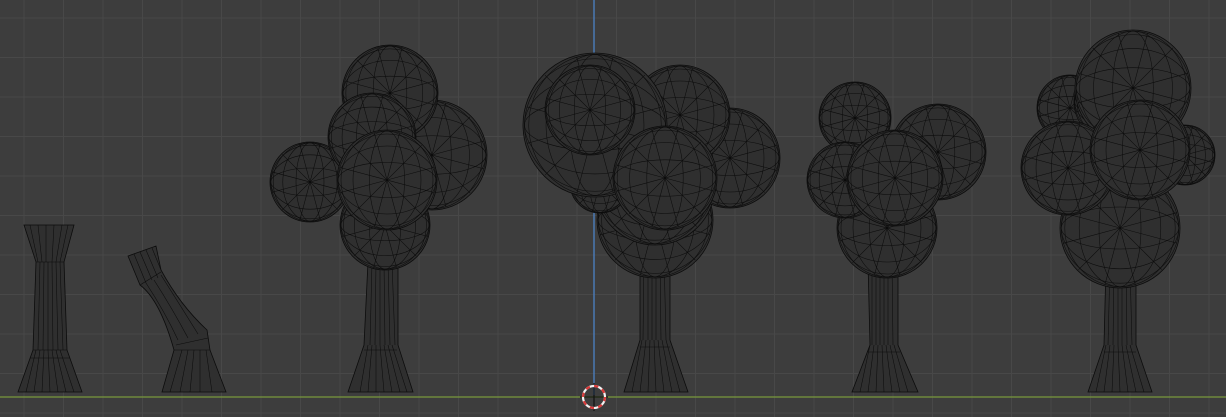  What do you see at coordinates (50, 308) in the screenshot?
I see `trunk-straight-object` at bounding box center [50, 308].